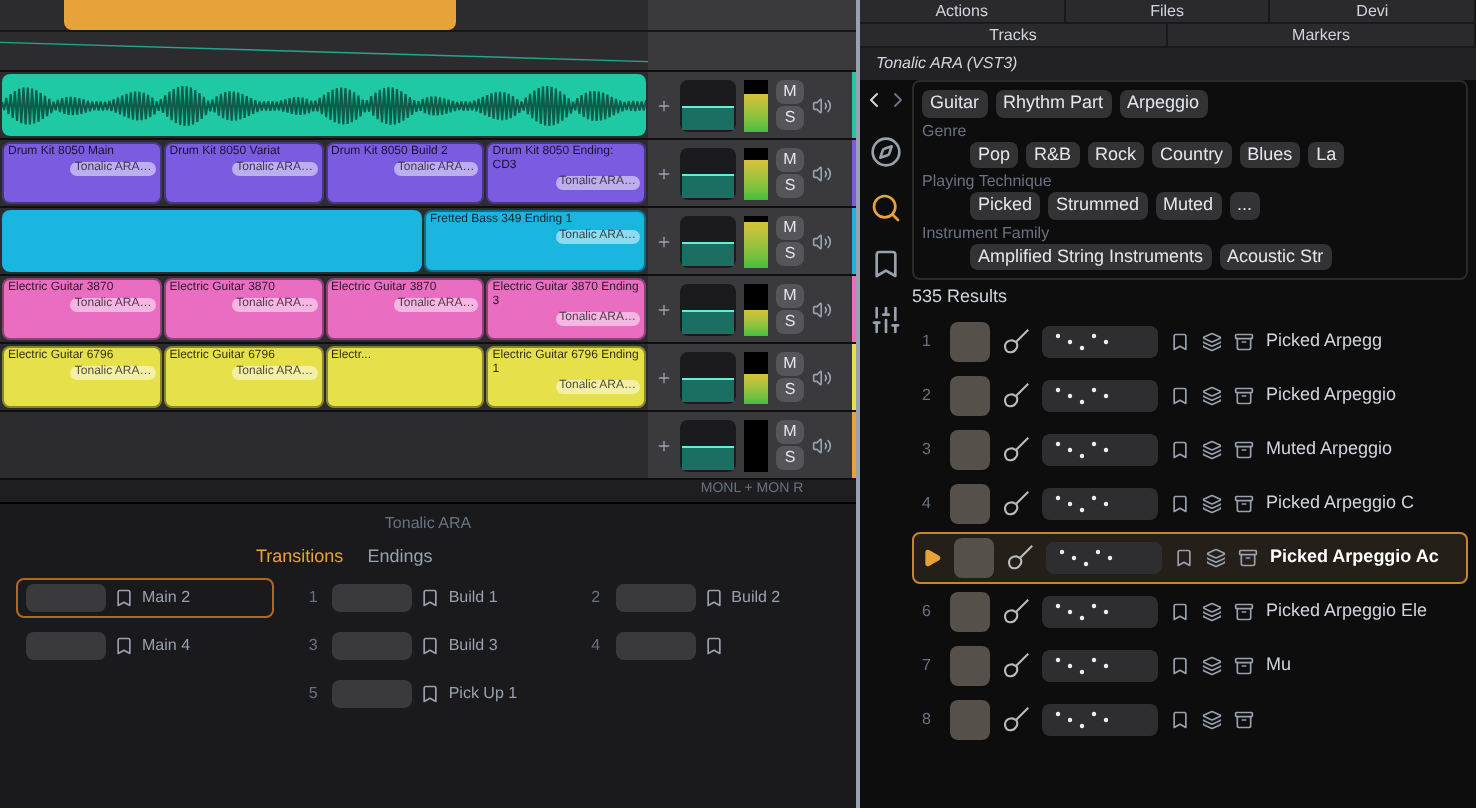 Image resolution: width=1476 pixels, height=808 pixels. What do you see at coordinates (300, 556) in the screenshot?
I see `tab: Transitions` at bounding box center [300, 556].